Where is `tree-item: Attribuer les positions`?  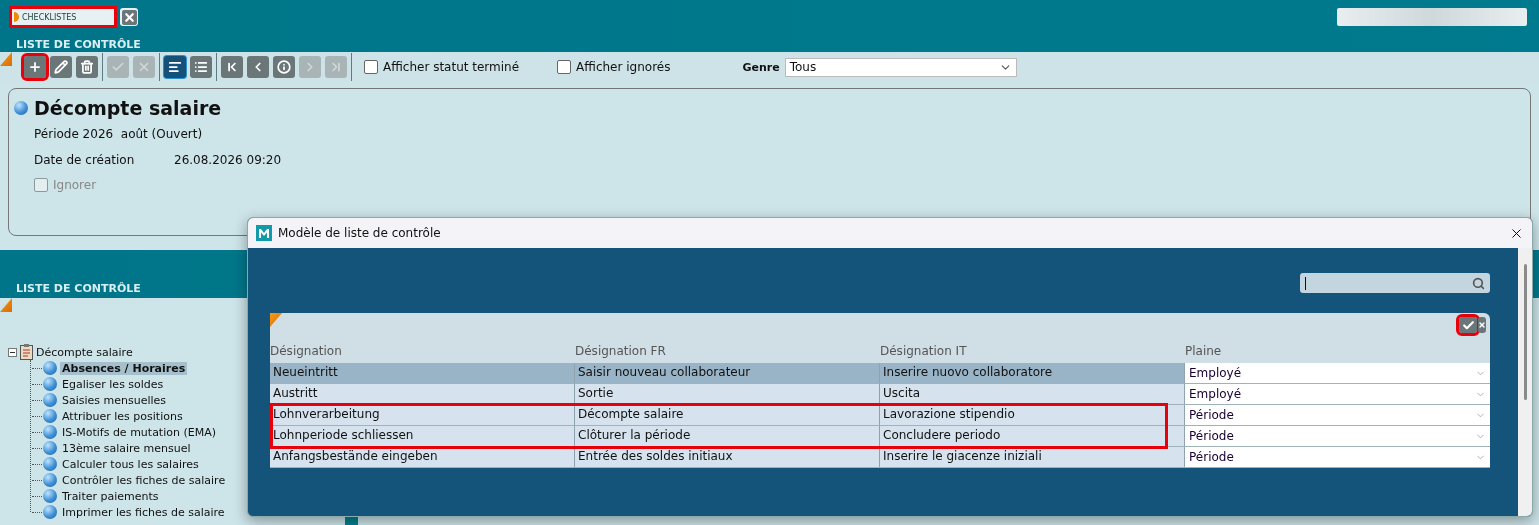
tree-item: Attribuer les positions is located at coordinates (122, 416).